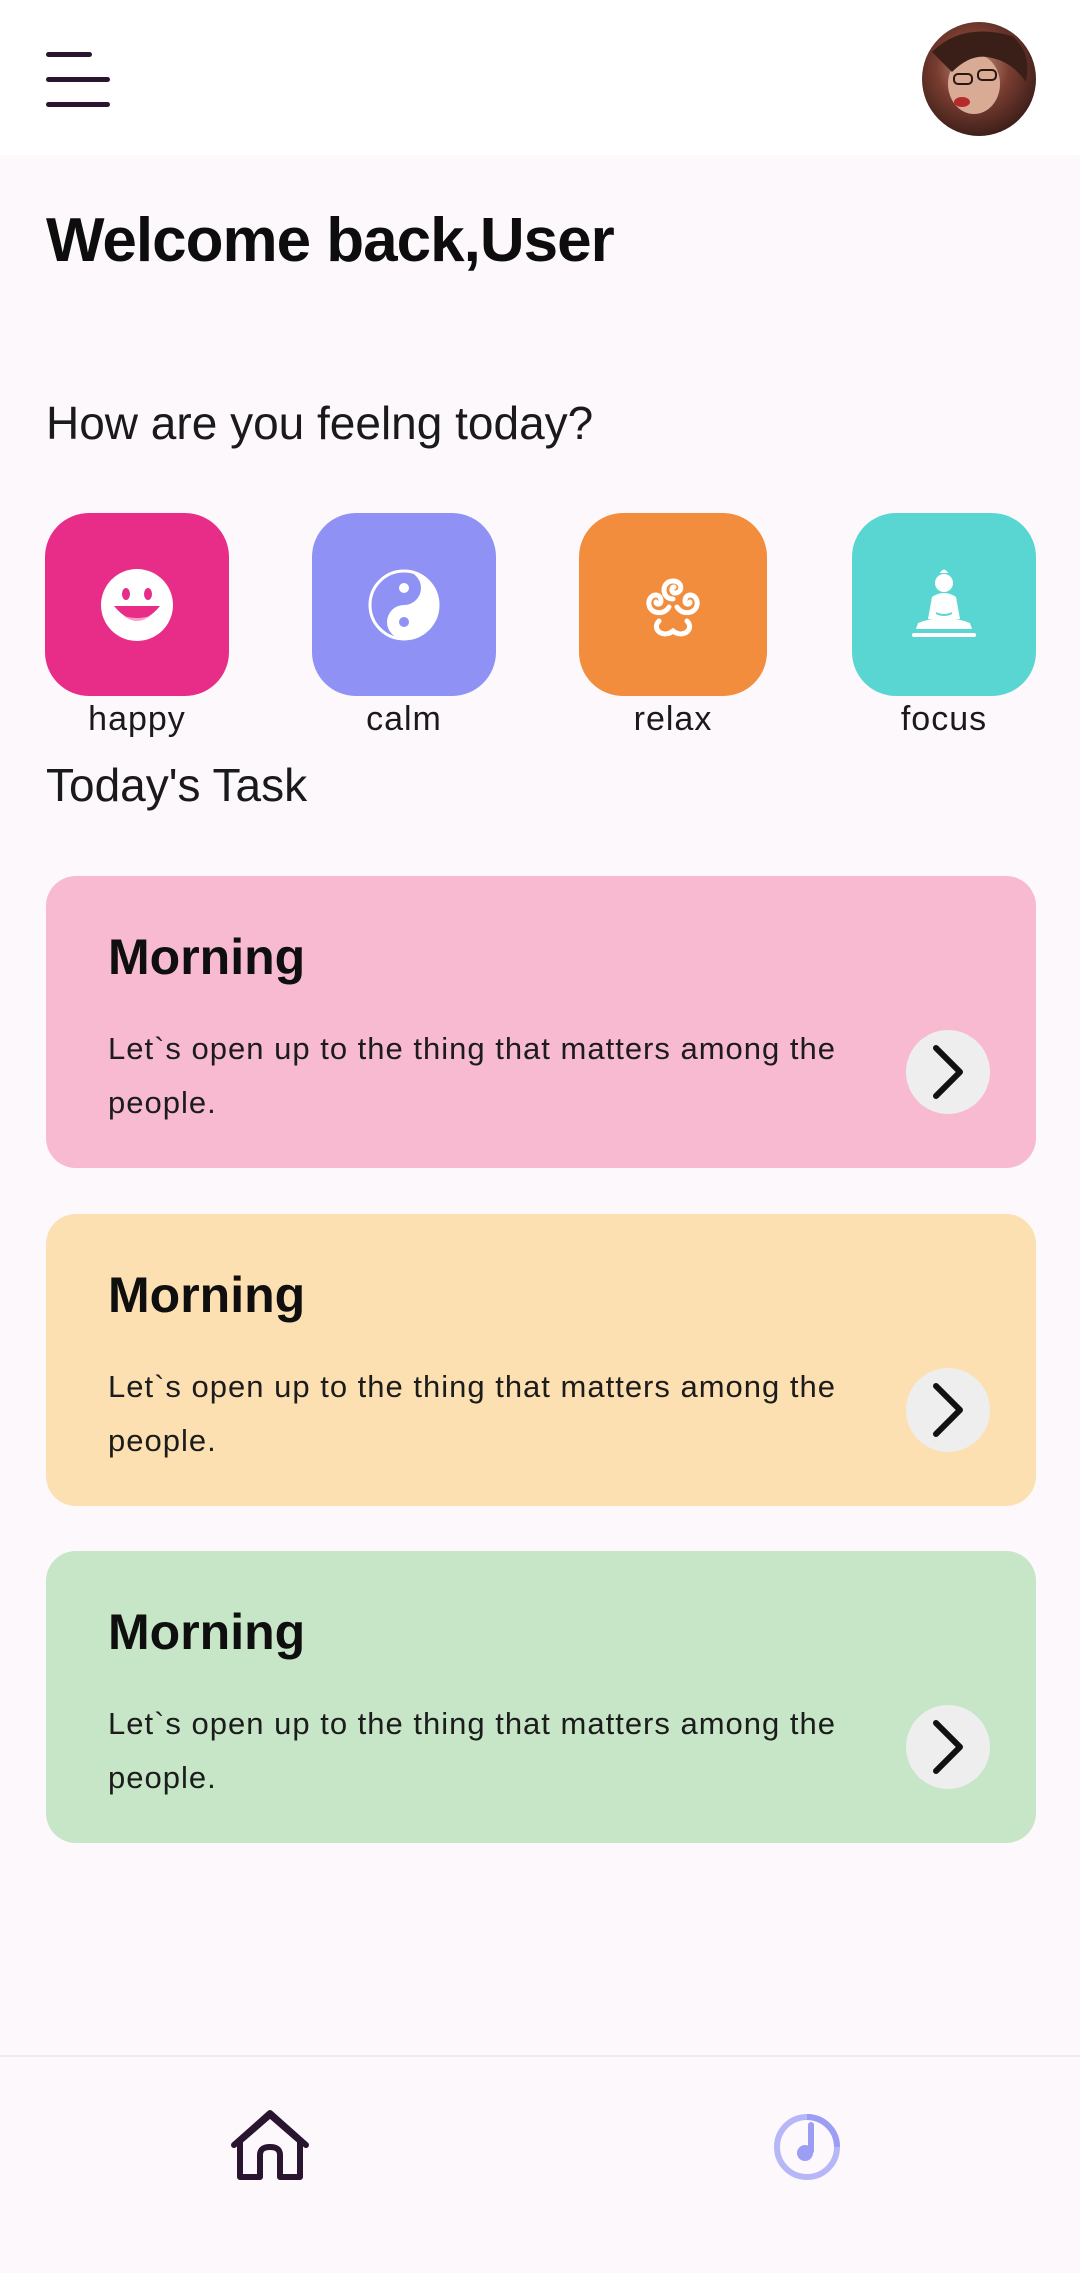  Describe the element at coordinates (78, 80) in the screenshot. I see `hamburger-menu-icon` at that location.